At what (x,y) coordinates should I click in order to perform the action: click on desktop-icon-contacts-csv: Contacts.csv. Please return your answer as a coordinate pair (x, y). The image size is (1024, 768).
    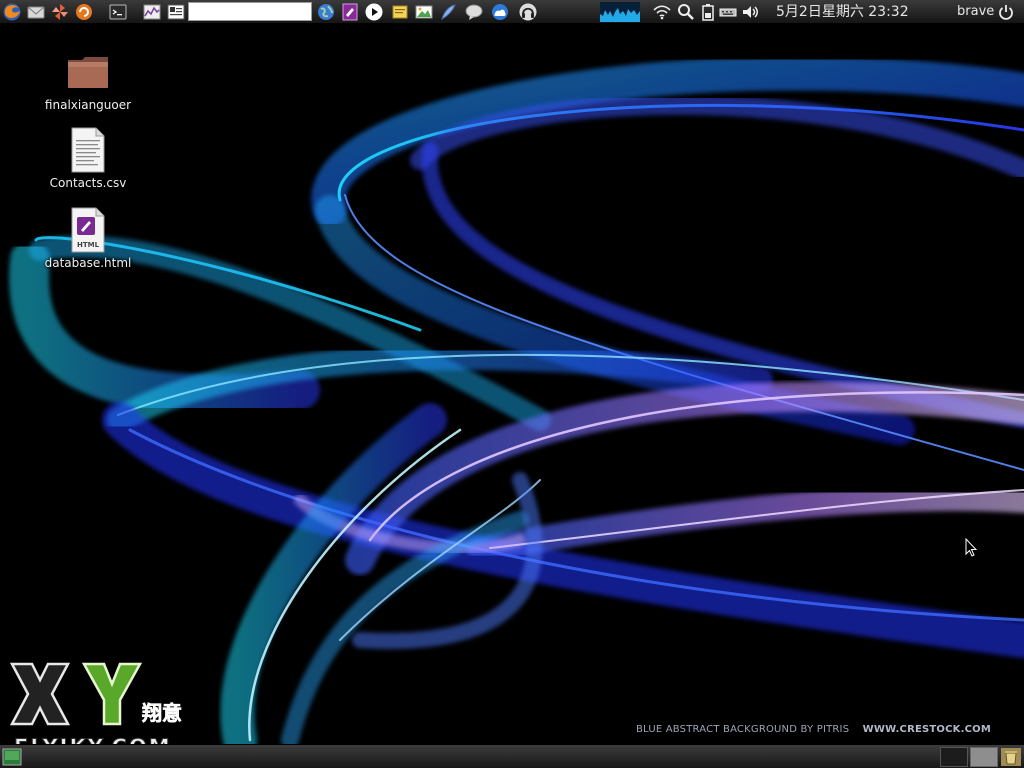
    Looking at the image, I should click on (88, 158).